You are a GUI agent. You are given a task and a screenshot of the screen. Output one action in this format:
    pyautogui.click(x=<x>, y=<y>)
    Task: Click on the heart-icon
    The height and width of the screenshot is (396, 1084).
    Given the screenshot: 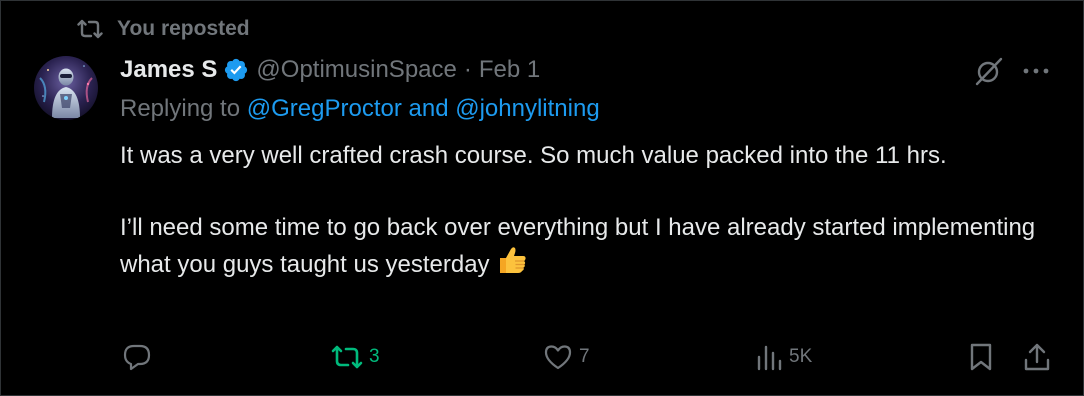 What is the action you would take?
    pyautogui.click(x=558, y=357)
    